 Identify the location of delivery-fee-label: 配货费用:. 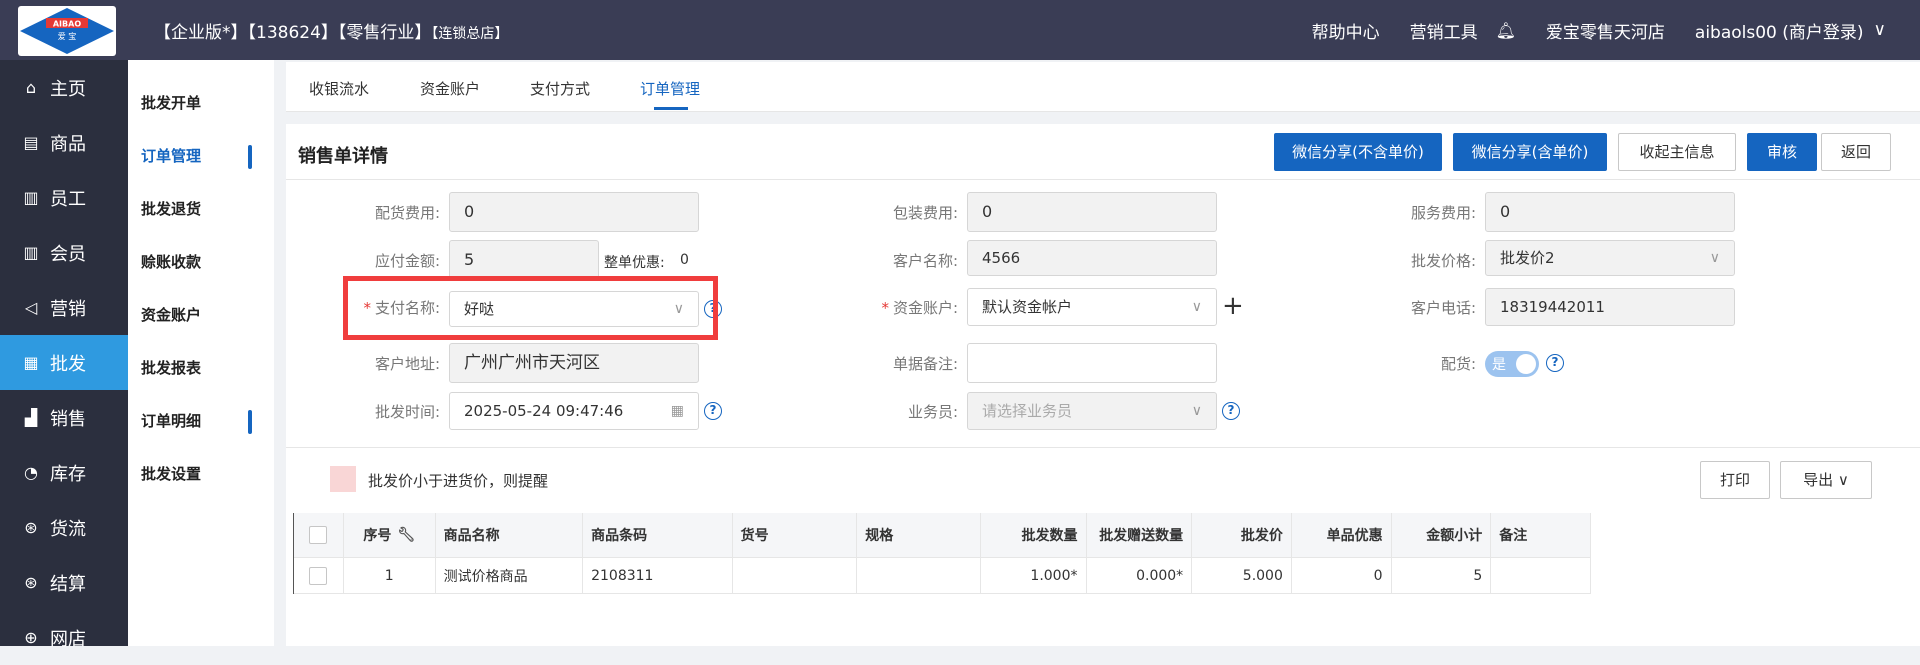
(407, 213).